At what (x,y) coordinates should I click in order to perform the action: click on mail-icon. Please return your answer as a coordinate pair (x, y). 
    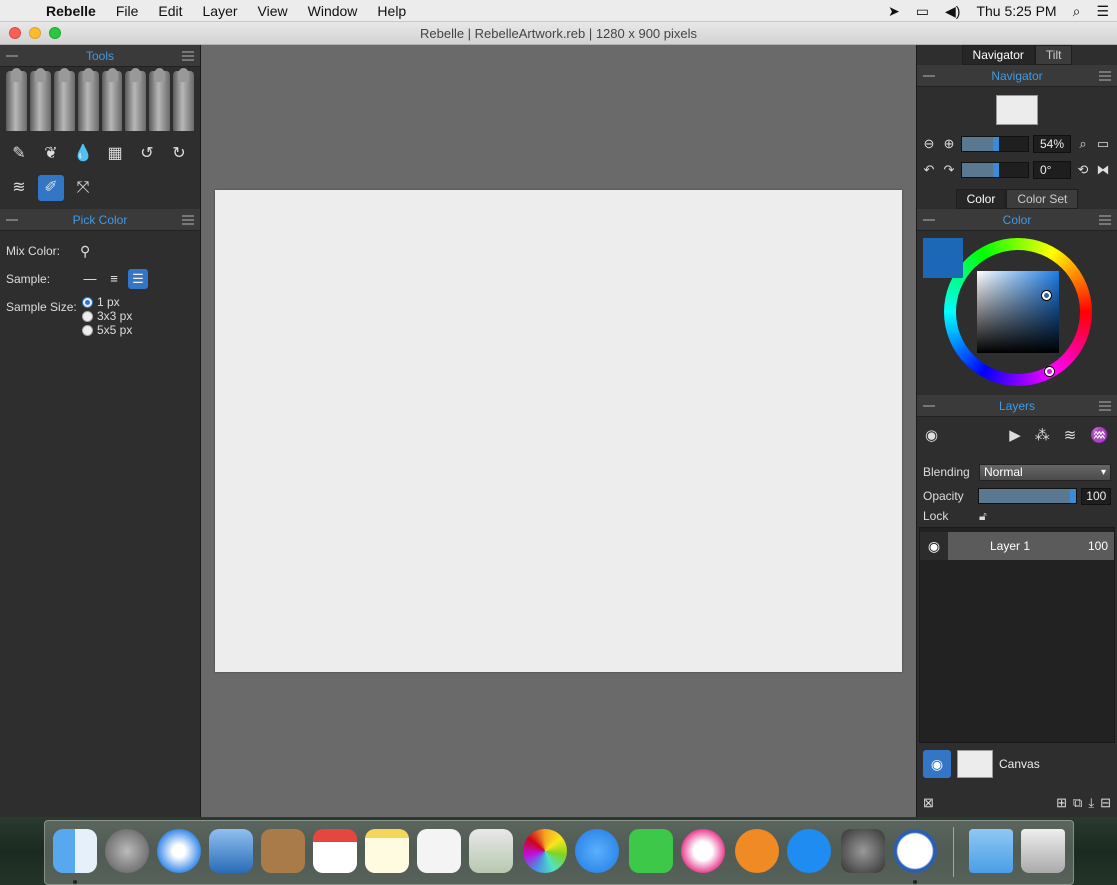
    Looking at the image, I should click on (231, 851).